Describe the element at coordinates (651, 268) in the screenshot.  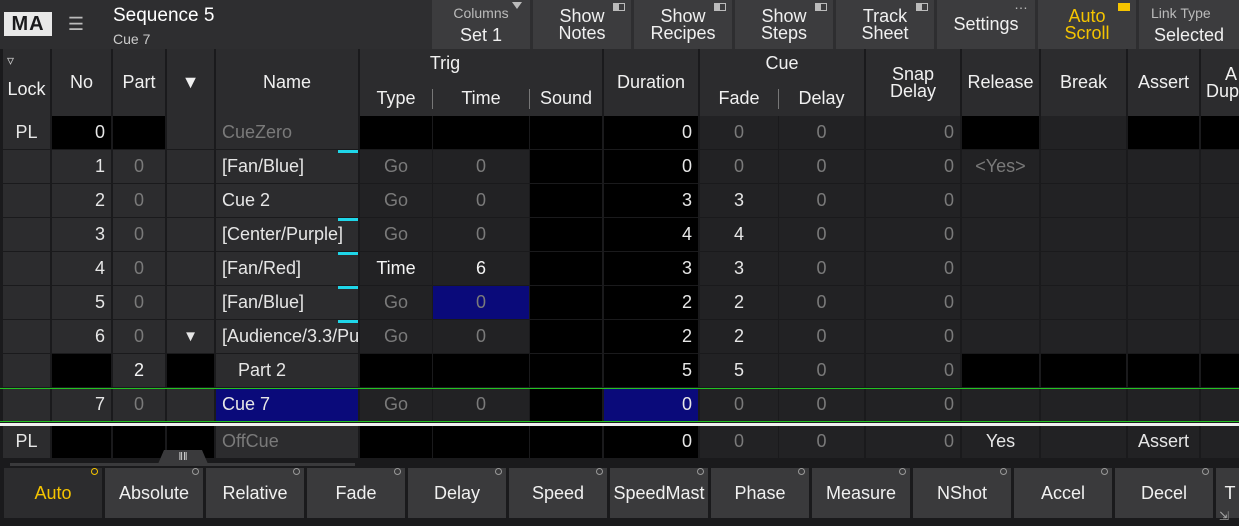
I see `cell-dur: 3` at that location.